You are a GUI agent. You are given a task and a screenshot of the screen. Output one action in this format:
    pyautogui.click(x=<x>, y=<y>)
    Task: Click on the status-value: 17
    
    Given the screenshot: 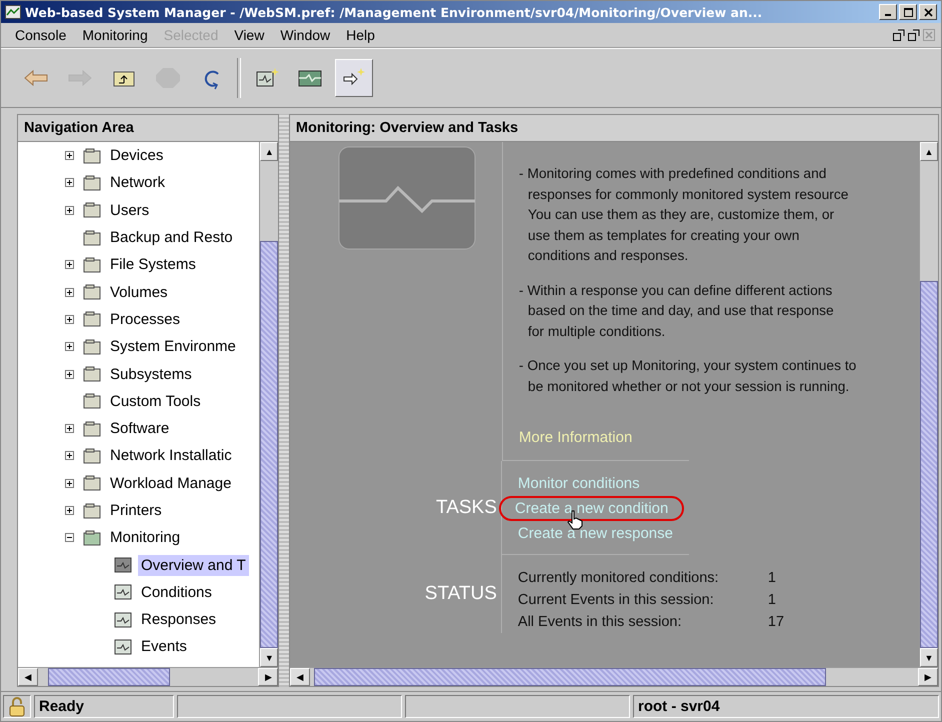 What is the action you would take?
    pyautogui.click(x=776, y=622)
    